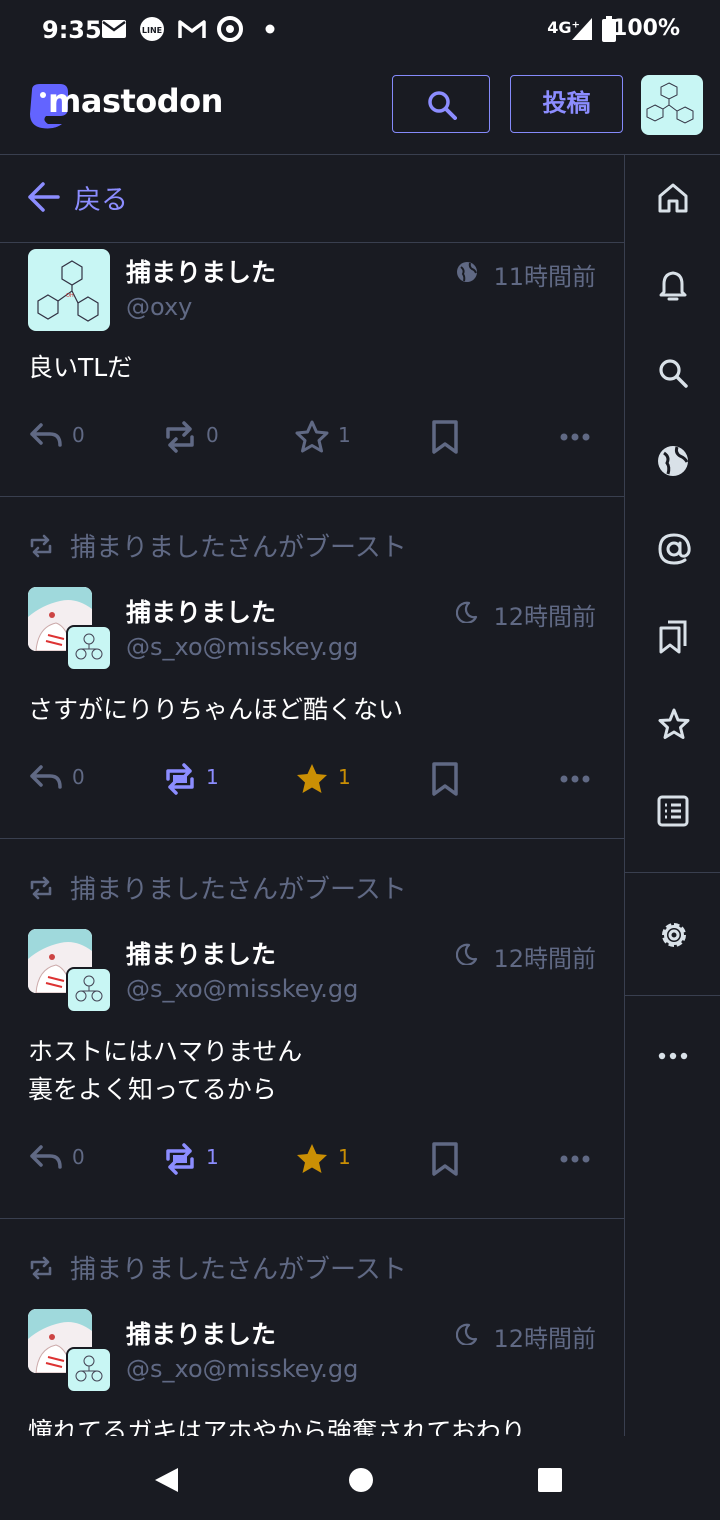  I want to click on account-avatar, so click(672, 105).